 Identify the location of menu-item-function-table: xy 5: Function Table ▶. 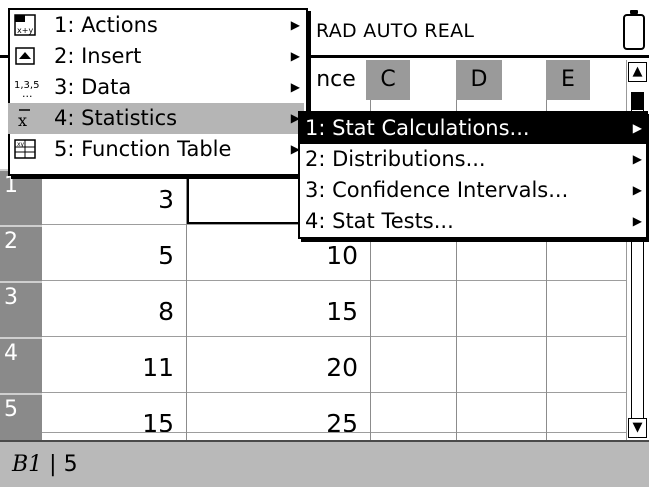
(156, 149).